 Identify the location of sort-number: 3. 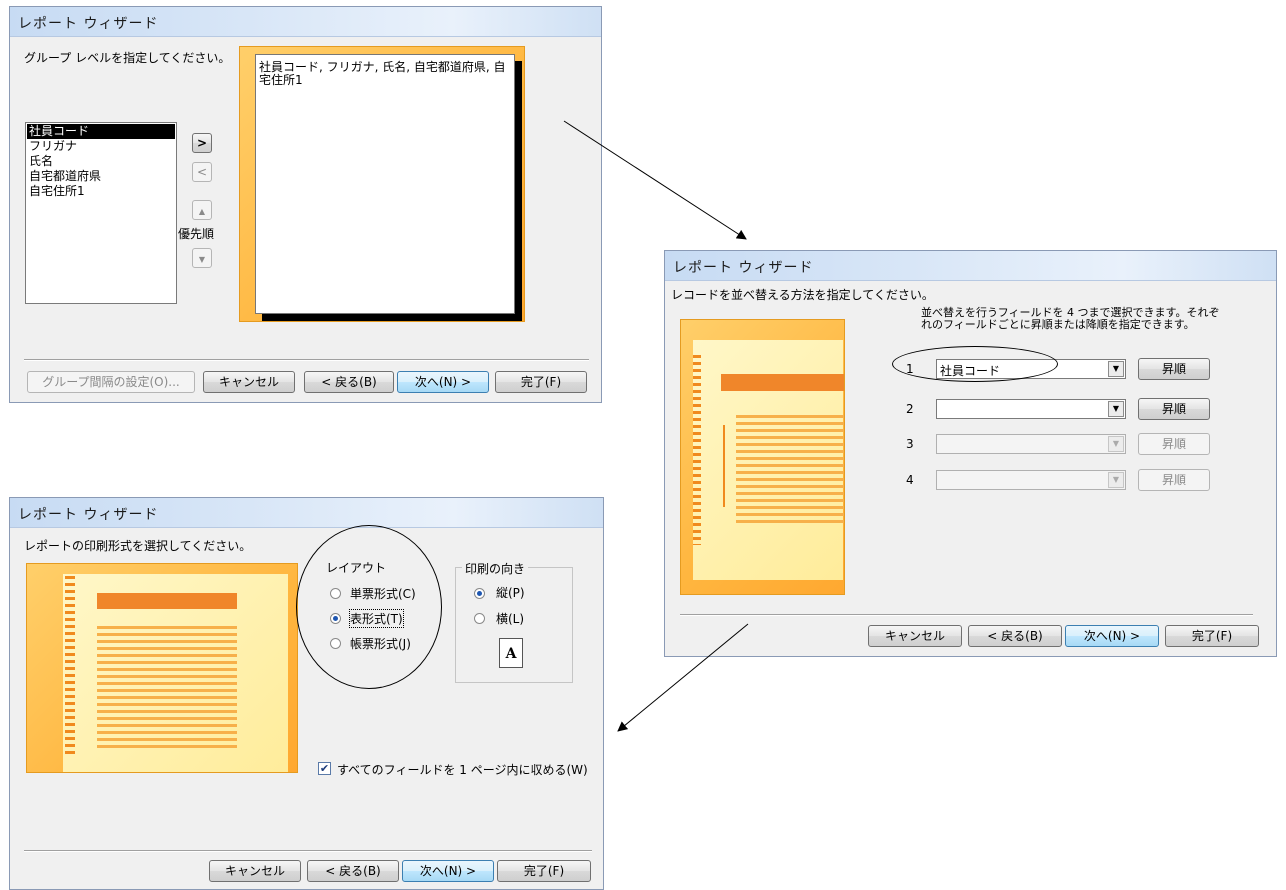
(910, 444).